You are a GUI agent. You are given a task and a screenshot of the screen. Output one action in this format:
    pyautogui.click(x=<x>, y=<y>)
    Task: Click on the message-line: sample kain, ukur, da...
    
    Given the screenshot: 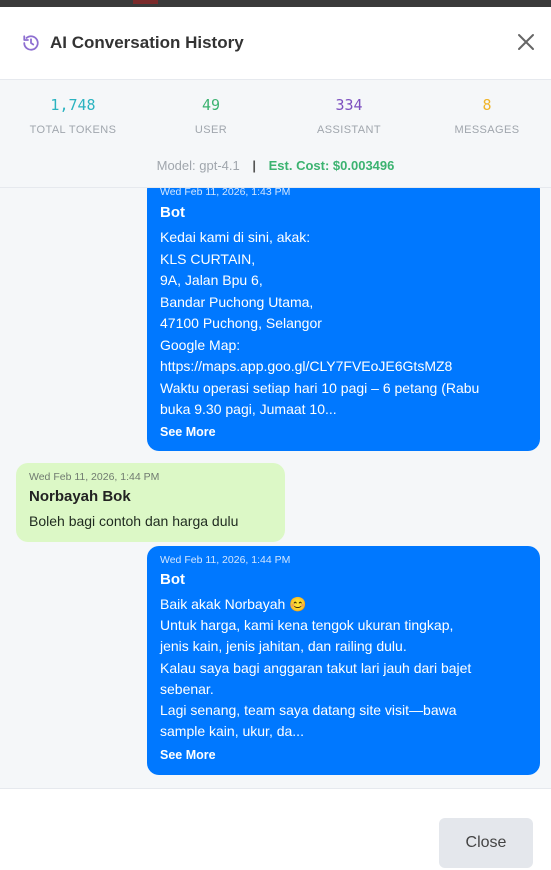 What is the action you would take?
    pyautogui.click(x=232, y=731)
    